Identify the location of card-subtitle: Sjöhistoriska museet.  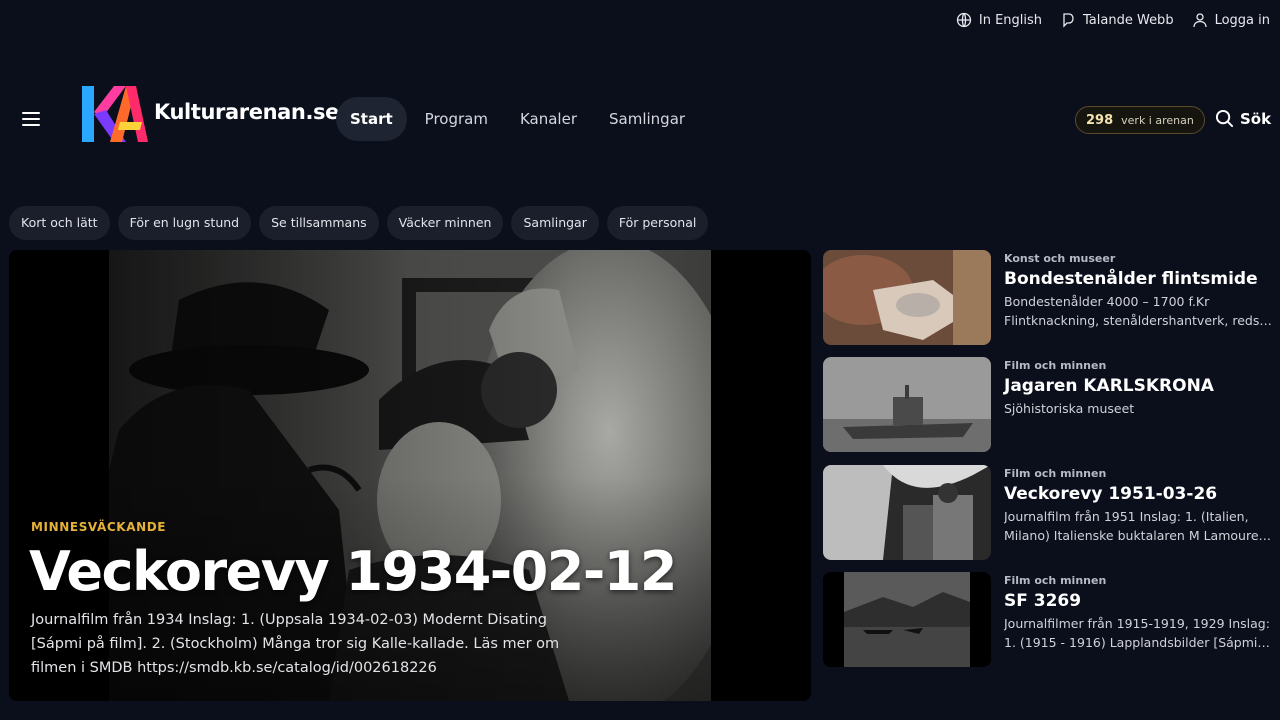
(1138, 408).